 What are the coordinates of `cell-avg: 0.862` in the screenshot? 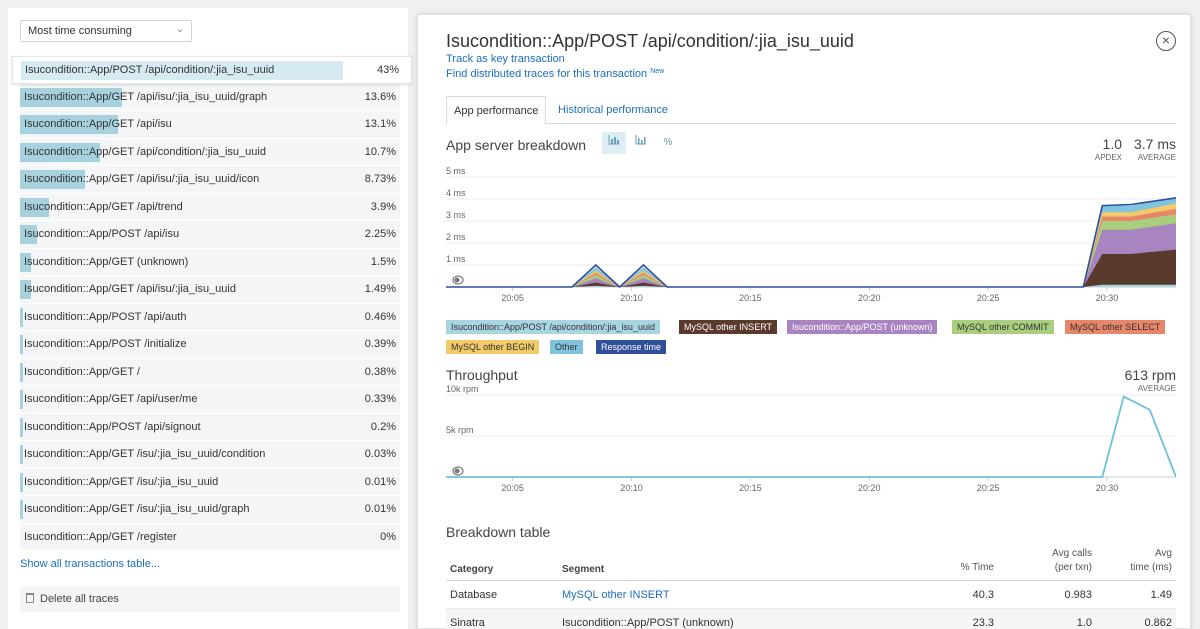 It's located at (1158, 623).